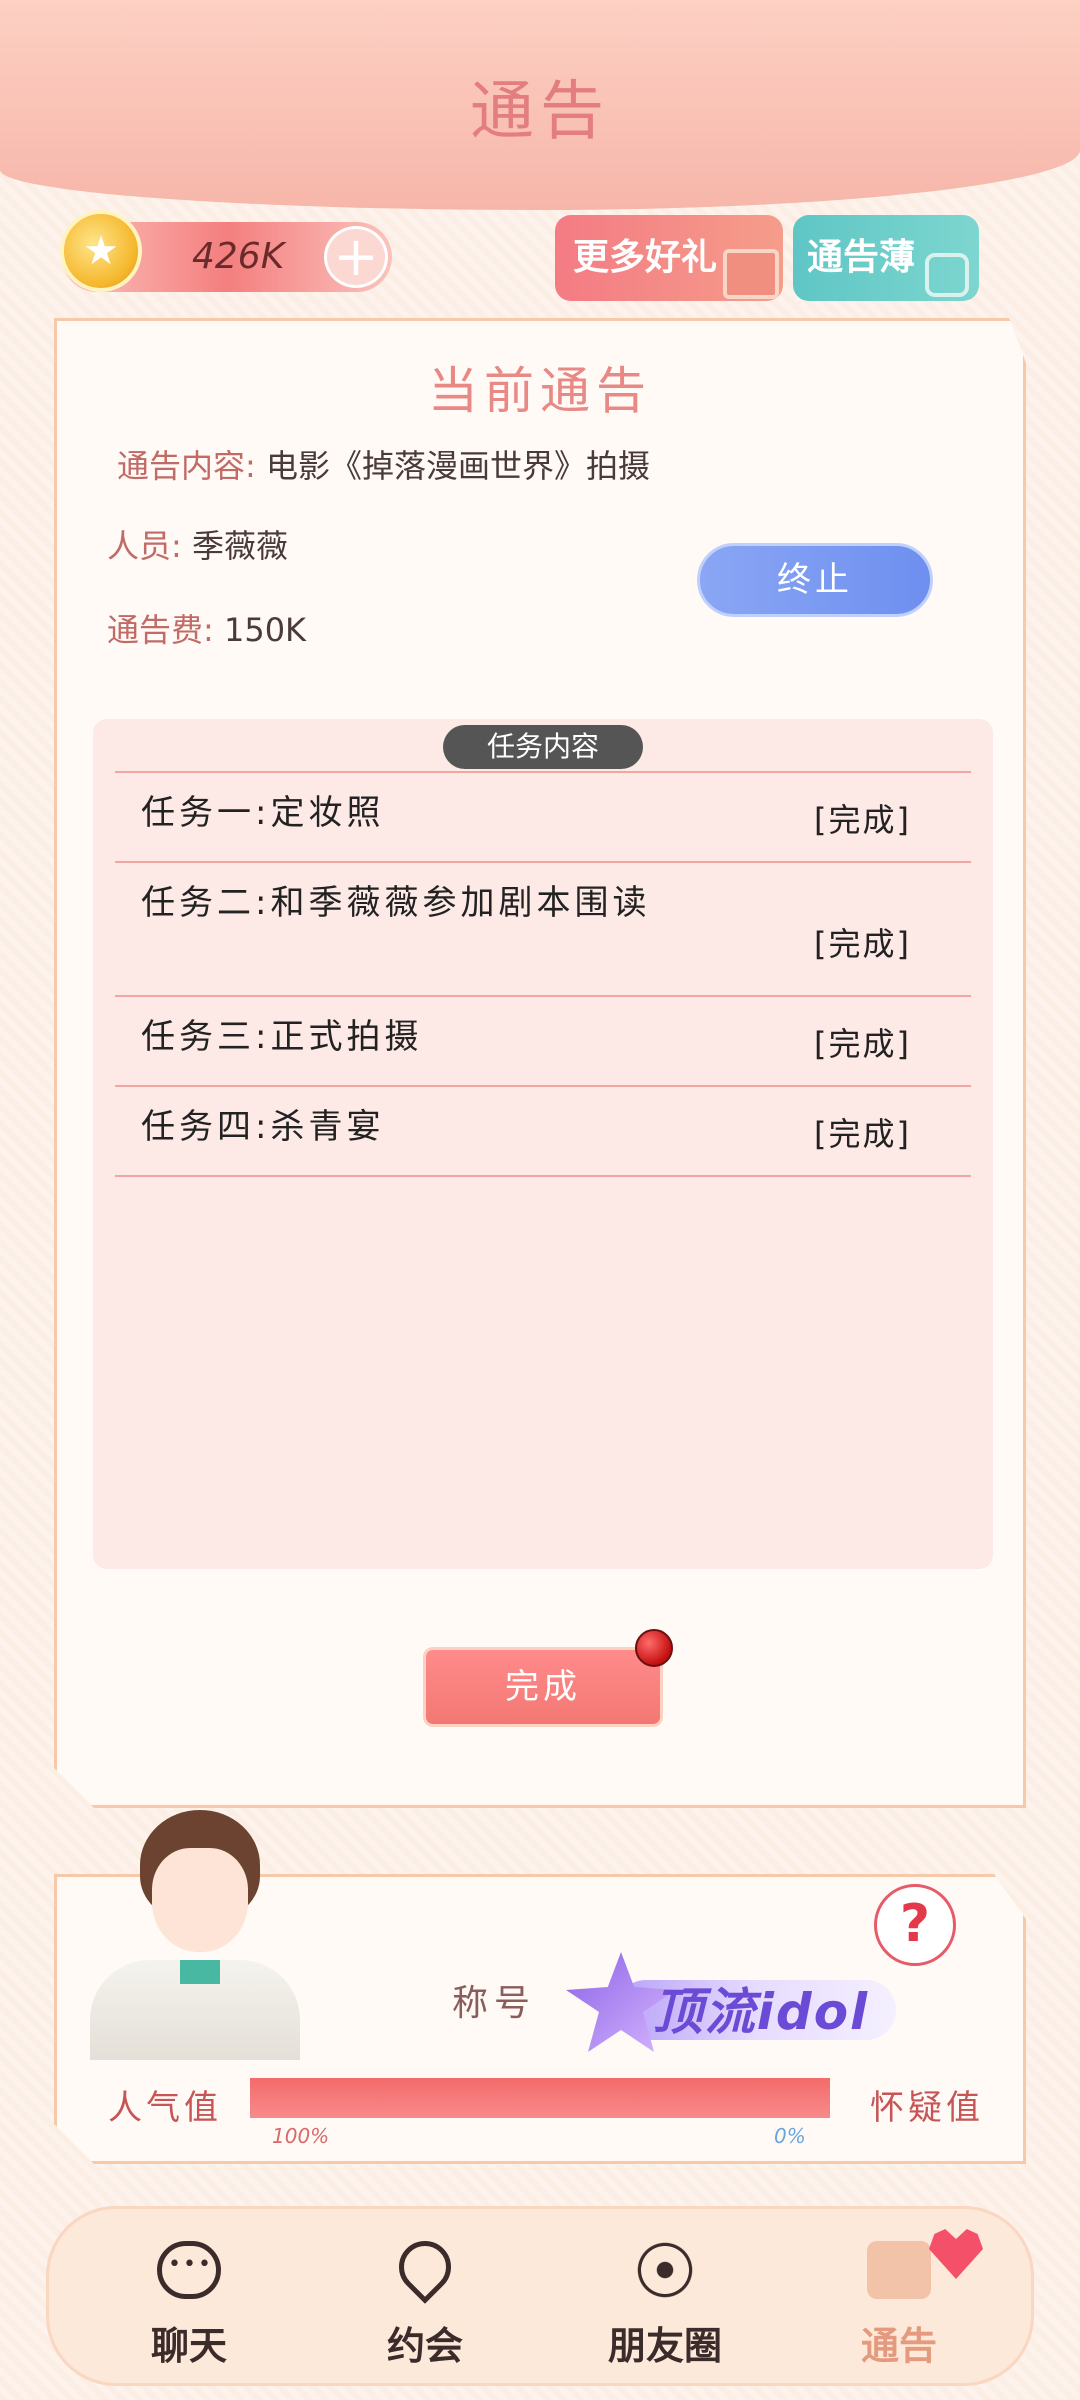 Image resolution: width=1080 pixels, height=2400 pixels. Describe the element at coordinates (790, 2136) in the screenshot. I see `suspicion-percent: 0%` at that location.